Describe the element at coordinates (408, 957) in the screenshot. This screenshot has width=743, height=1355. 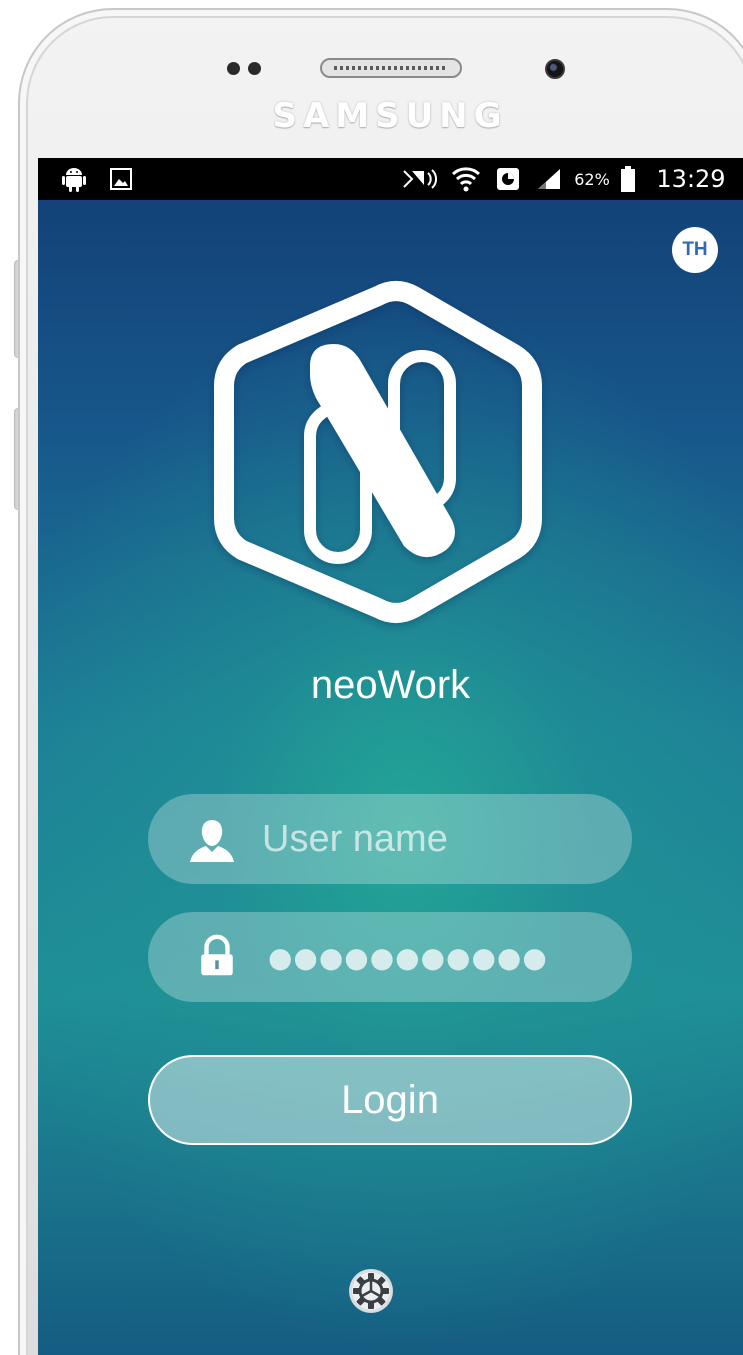
I see `password-input: ●●●●●●●●●●●` at that location.